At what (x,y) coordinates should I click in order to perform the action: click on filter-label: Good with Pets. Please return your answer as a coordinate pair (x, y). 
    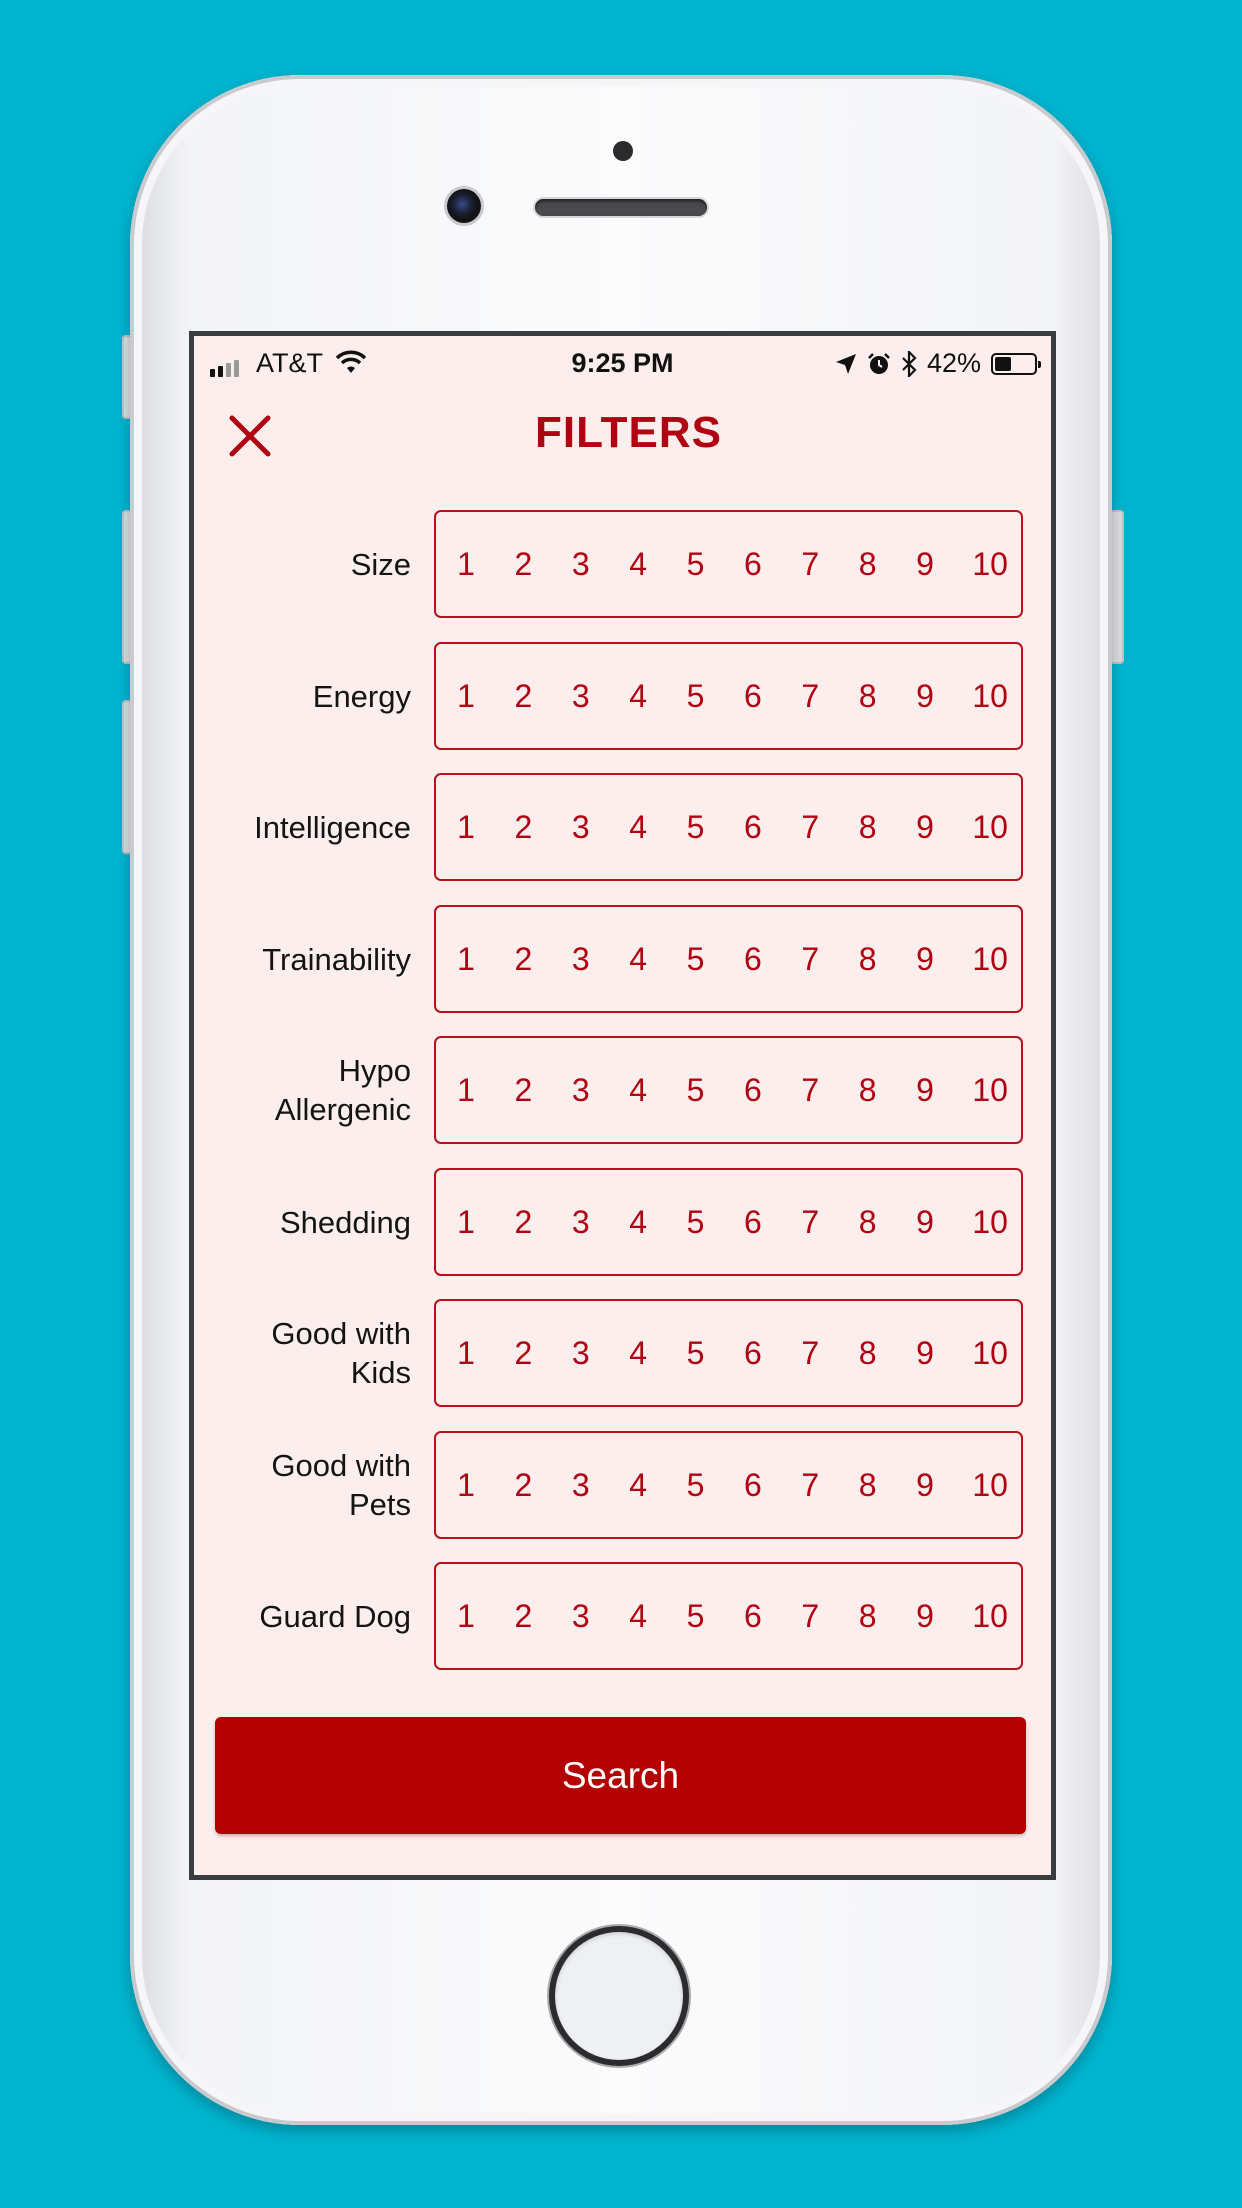
    Looking at the image, I should click on (341, 1485).